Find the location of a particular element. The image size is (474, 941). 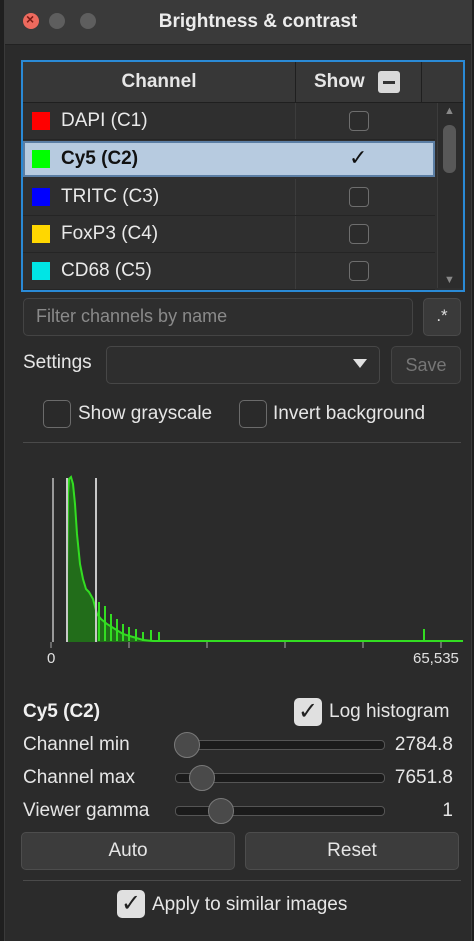

table-row-cd68: CD68 (C5) is located at coordinates (229, 271).